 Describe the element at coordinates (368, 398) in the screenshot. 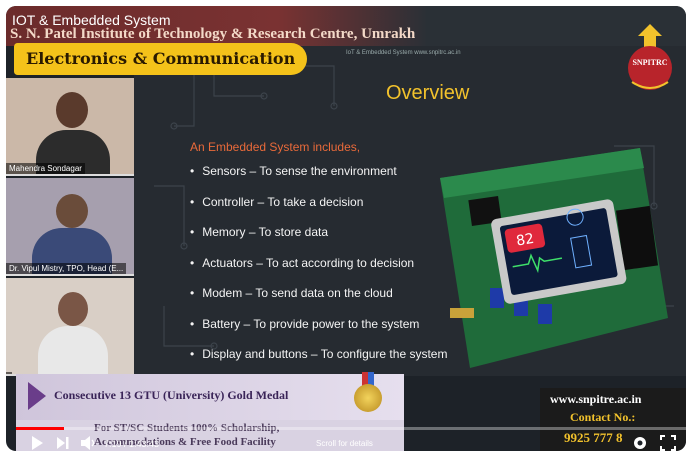

I see `medal-icon` at that location.